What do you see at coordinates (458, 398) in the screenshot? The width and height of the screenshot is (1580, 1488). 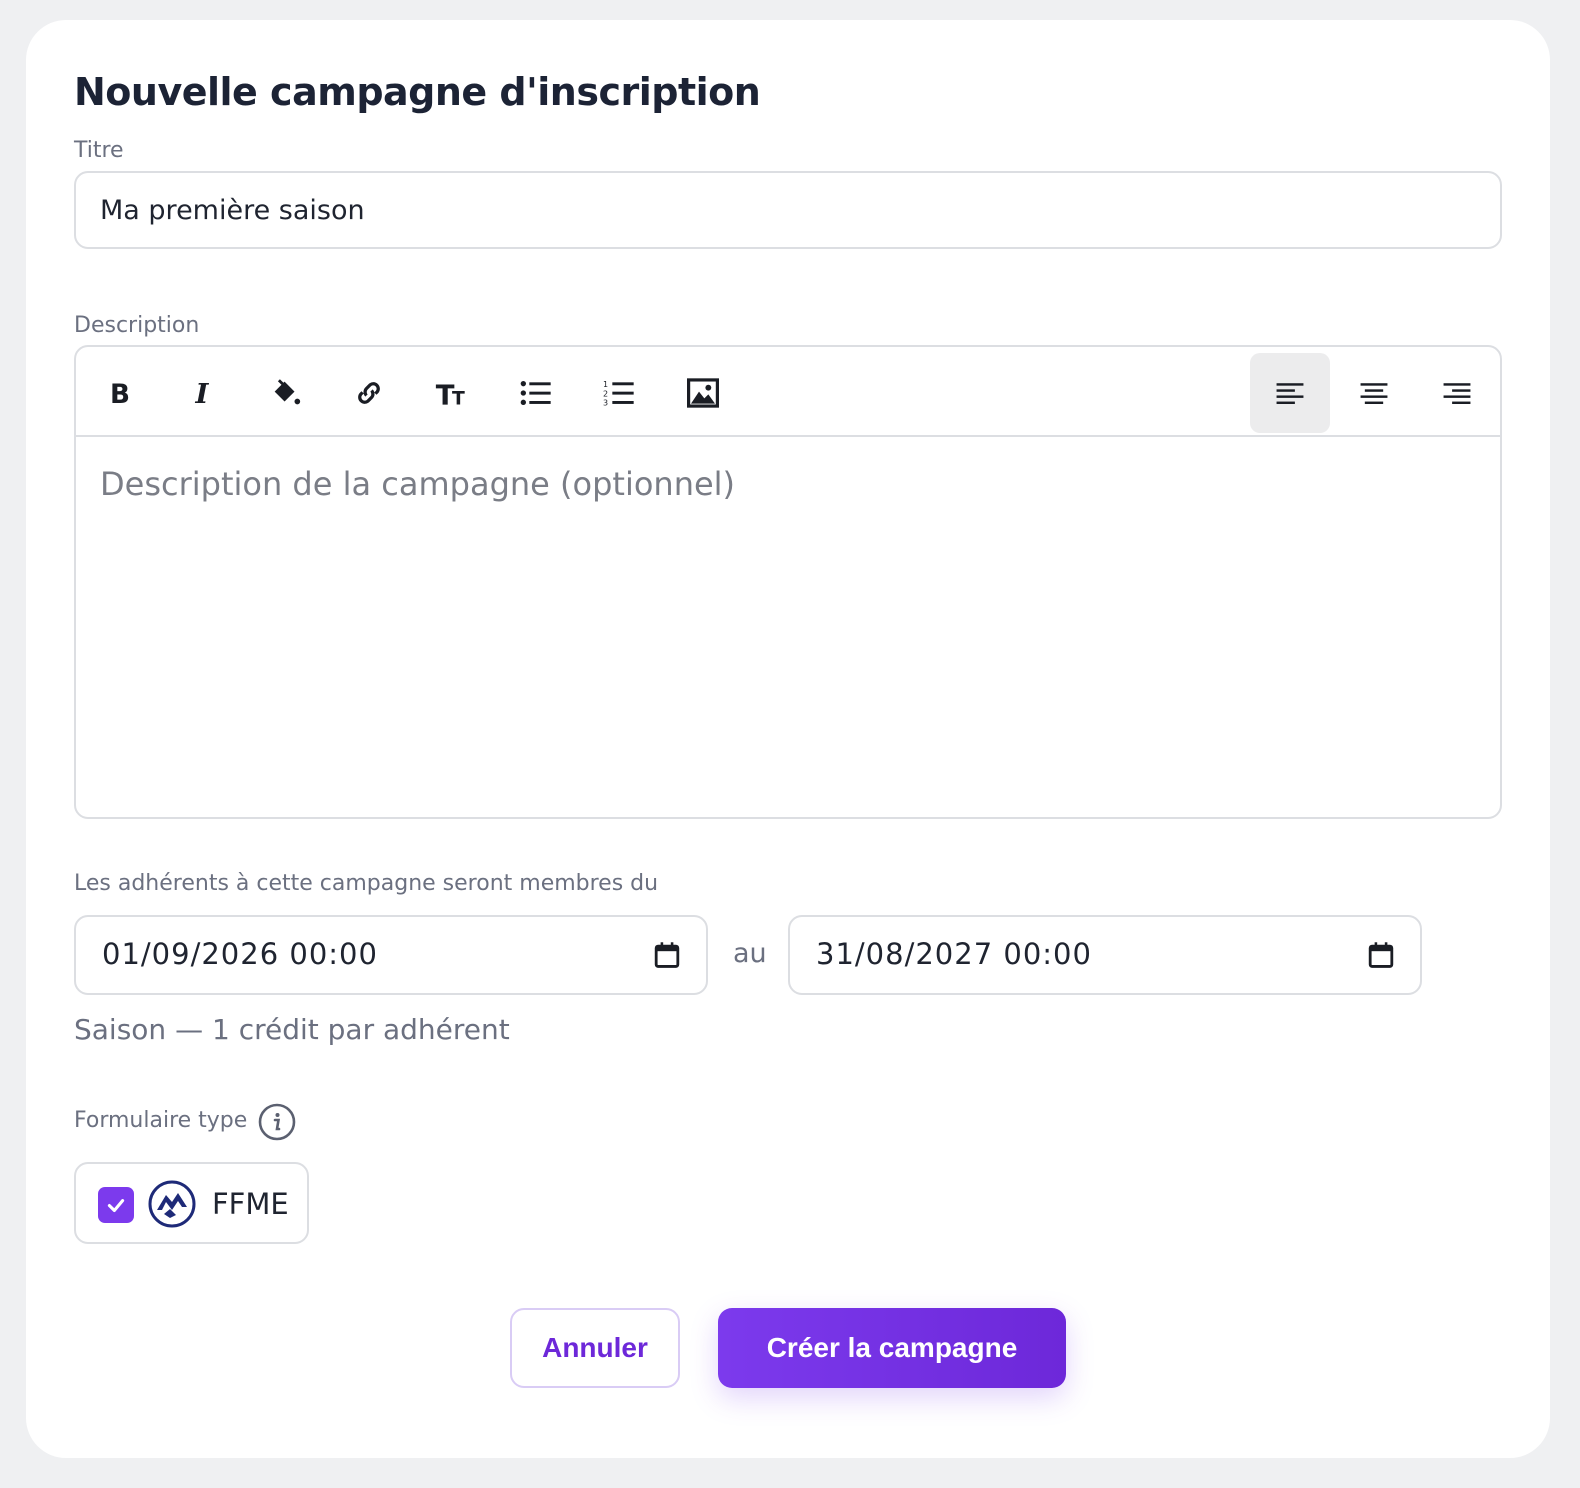 I see `svg-text: T` at bounding box center [458, 398].